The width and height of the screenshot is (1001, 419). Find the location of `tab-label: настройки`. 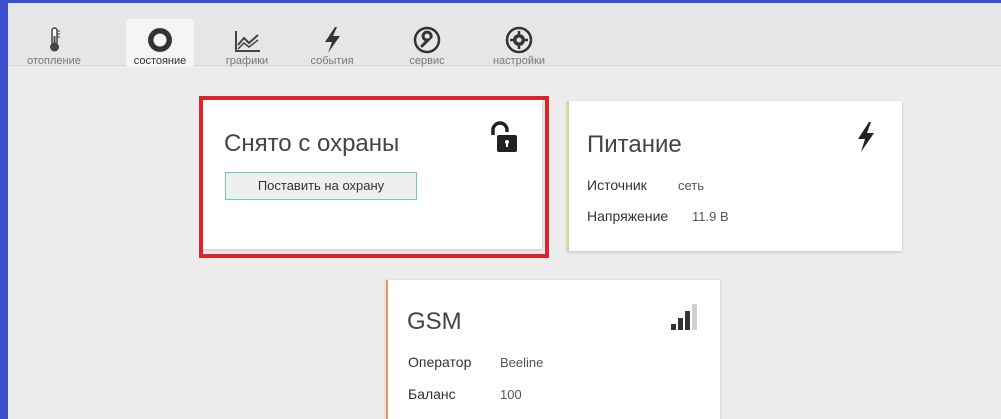

tab-label: настройки is located at coordinates (519, 61).